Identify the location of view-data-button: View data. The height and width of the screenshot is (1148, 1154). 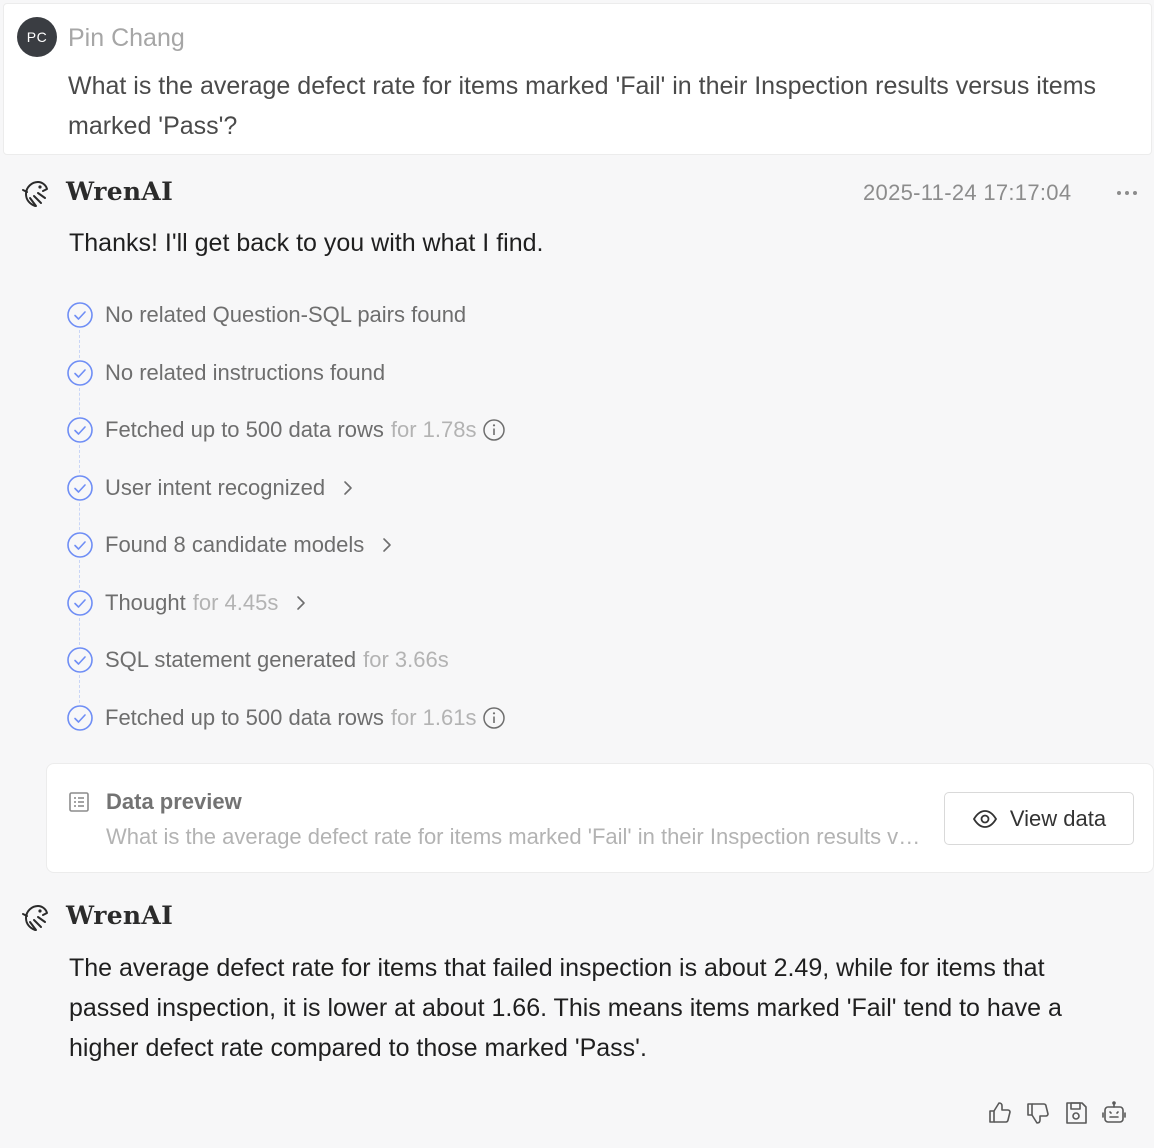
(1039, 818).